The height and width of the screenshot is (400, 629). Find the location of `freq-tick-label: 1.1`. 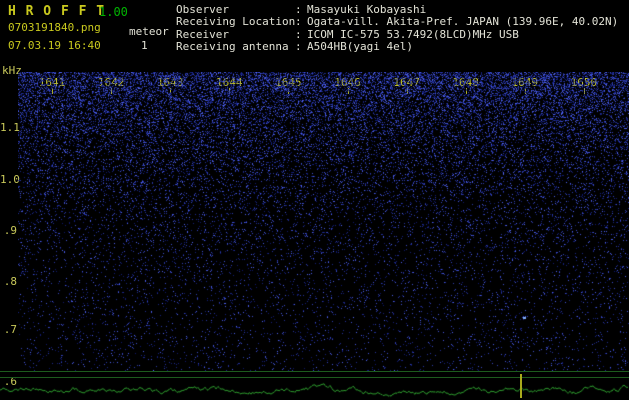

freq-tick-label: 1.1 is located at coordinates (10, 127).